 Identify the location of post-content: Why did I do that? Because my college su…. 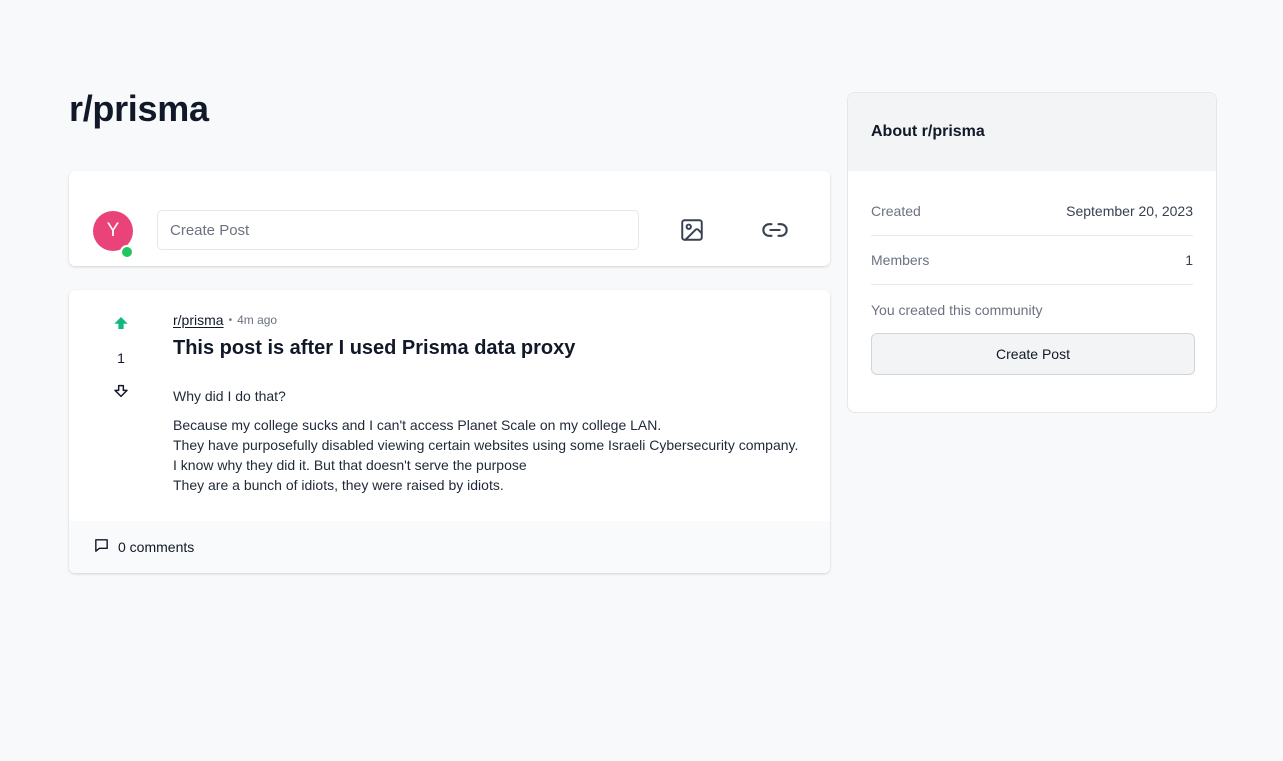
(493, 440).